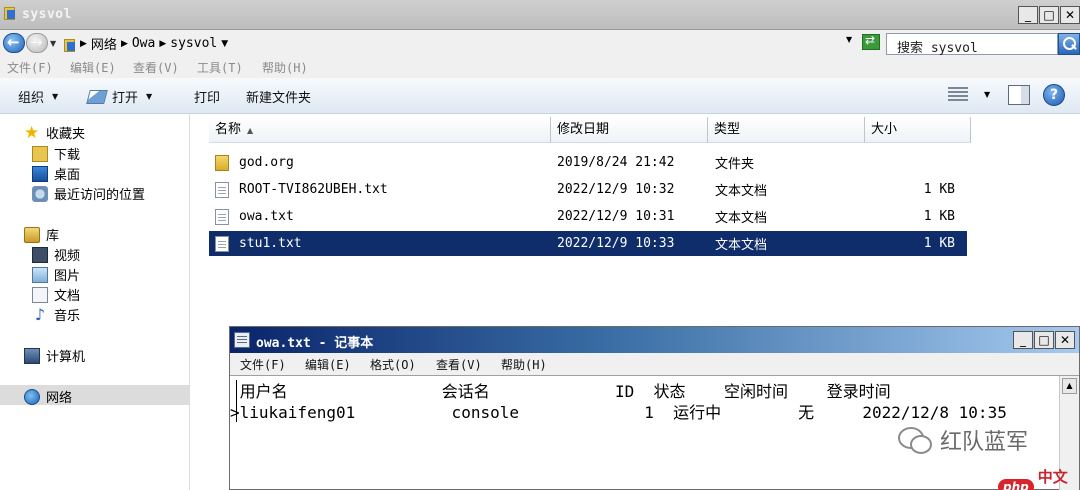  I want to click on breadcrumb-owa: Owa, so click(143, 43).